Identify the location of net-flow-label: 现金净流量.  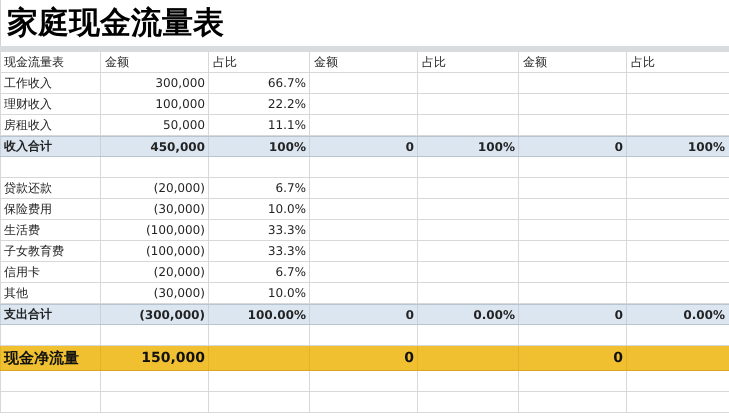
(41, 358).